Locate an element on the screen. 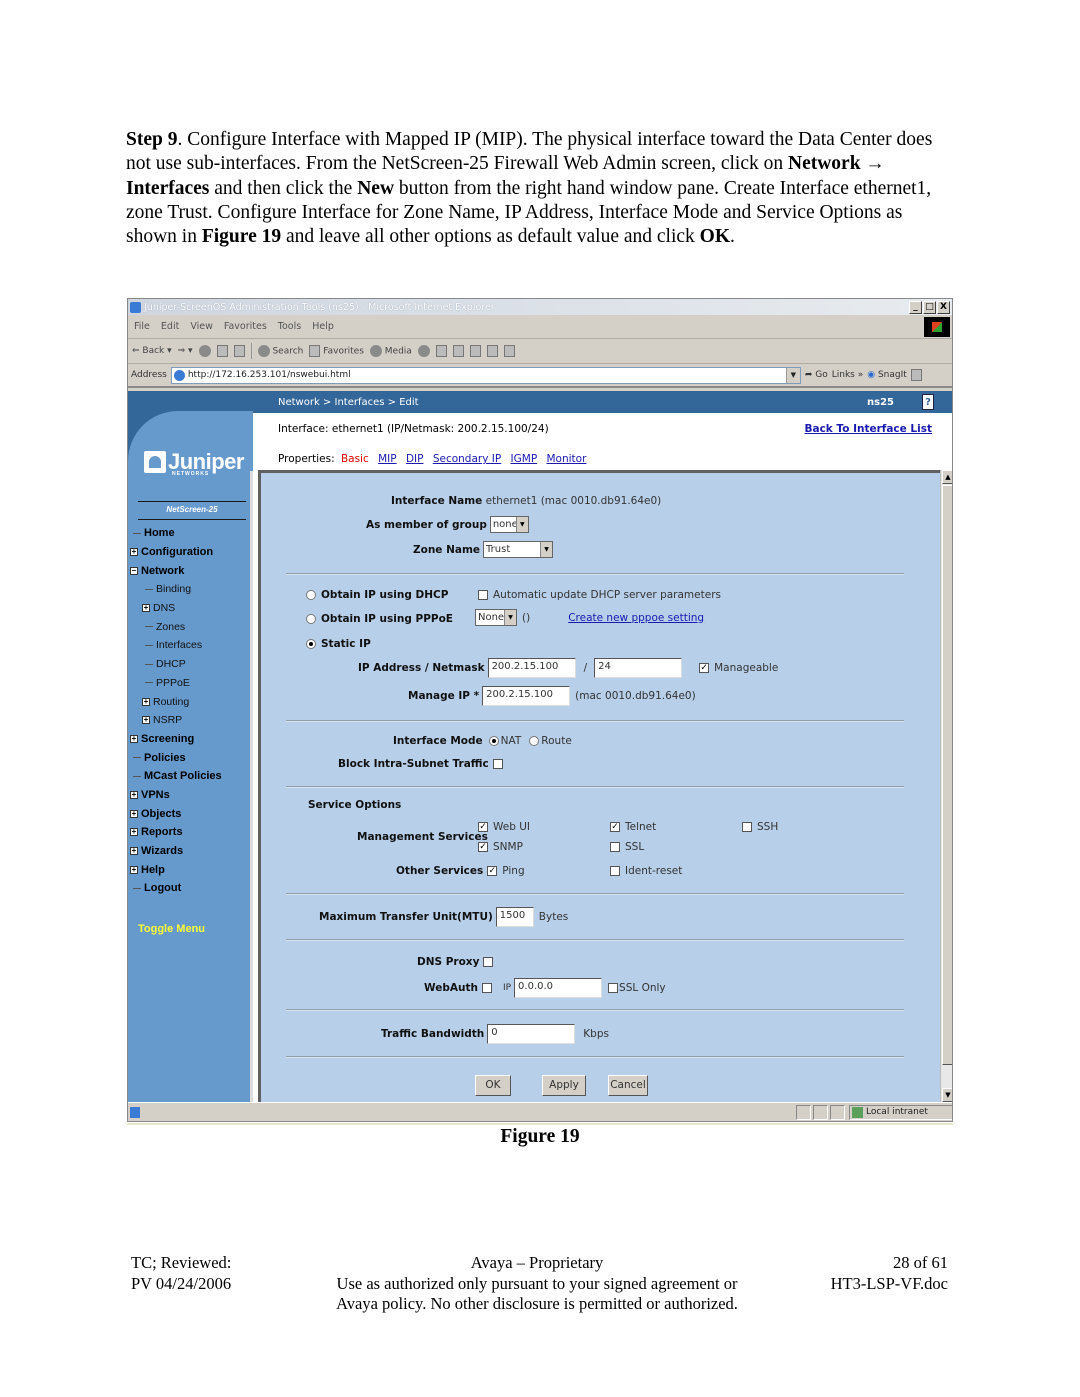  address-dropdown-icon: ▼ is located at coordinates (792, 375).